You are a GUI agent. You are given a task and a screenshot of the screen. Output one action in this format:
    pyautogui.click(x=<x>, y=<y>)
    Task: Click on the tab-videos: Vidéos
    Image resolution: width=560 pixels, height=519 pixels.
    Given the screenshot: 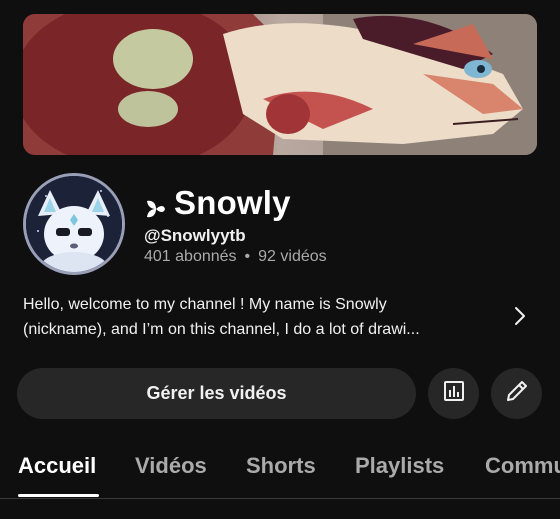 What is the action you would take?
    pyautogui.click(x=171, y=466)
    